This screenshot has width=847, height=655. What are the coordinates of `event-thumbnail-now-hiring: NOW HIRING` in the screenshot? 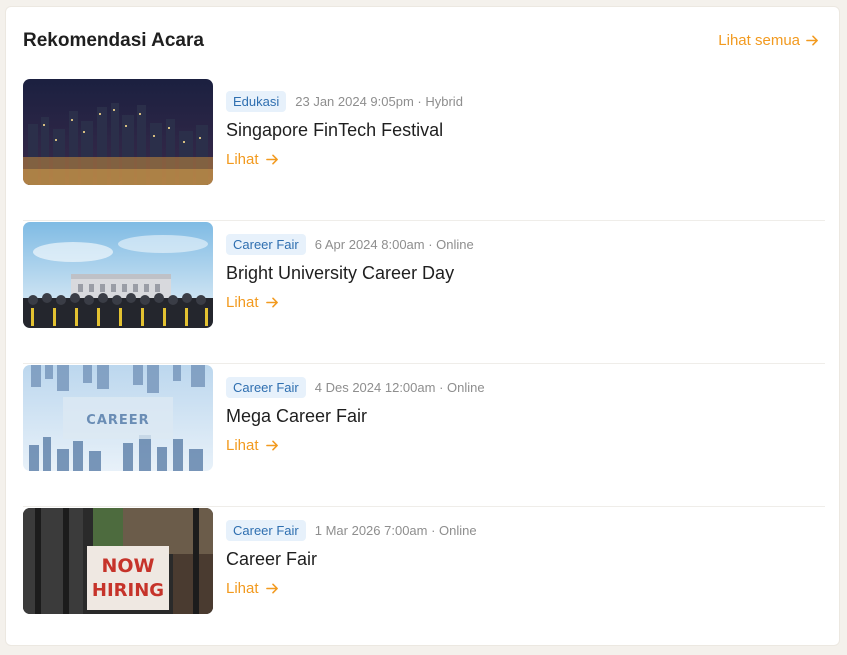 It's located at (118, 561).